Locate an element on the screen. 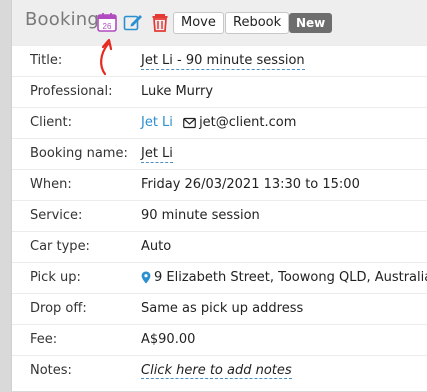 The width and height of the screenshot is (427, 392). client-email: jet@client.com is located at coordinates (247, 122).